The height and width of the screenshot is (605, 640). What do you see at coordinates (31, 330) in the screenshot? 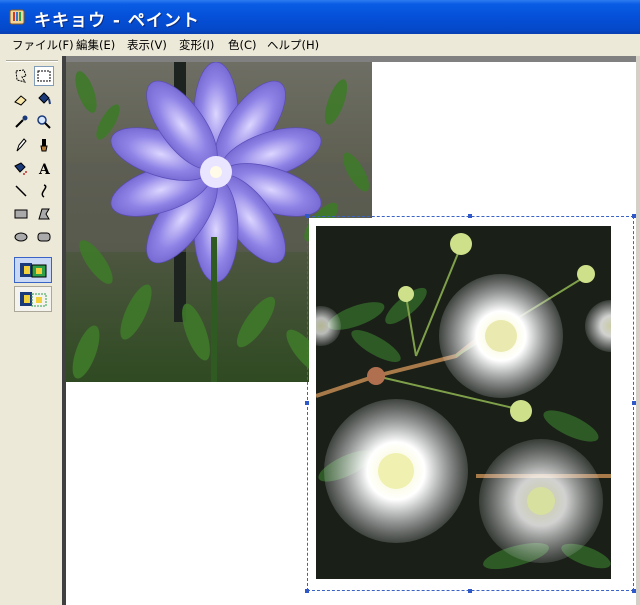
I see `toolbox: A` at bounding box center [31, 330].